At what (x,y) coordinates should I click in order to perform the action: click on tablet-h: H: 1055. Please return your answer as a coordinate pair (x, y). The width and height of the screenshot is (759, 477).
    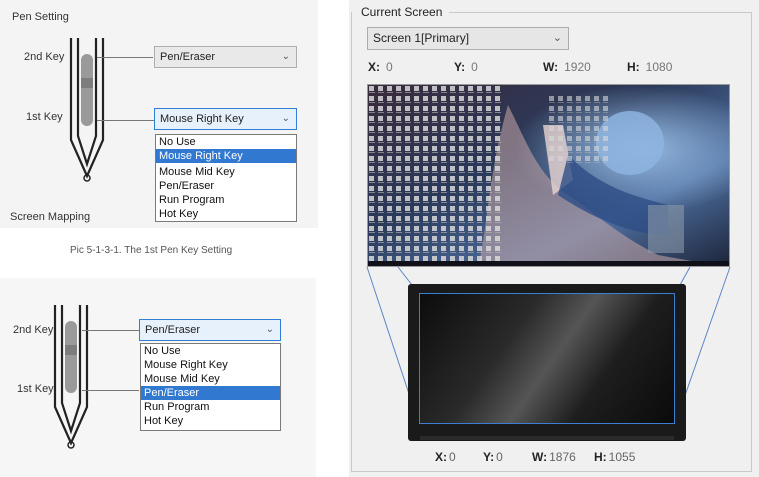
    Looking at the image, I should click on (614, 457).